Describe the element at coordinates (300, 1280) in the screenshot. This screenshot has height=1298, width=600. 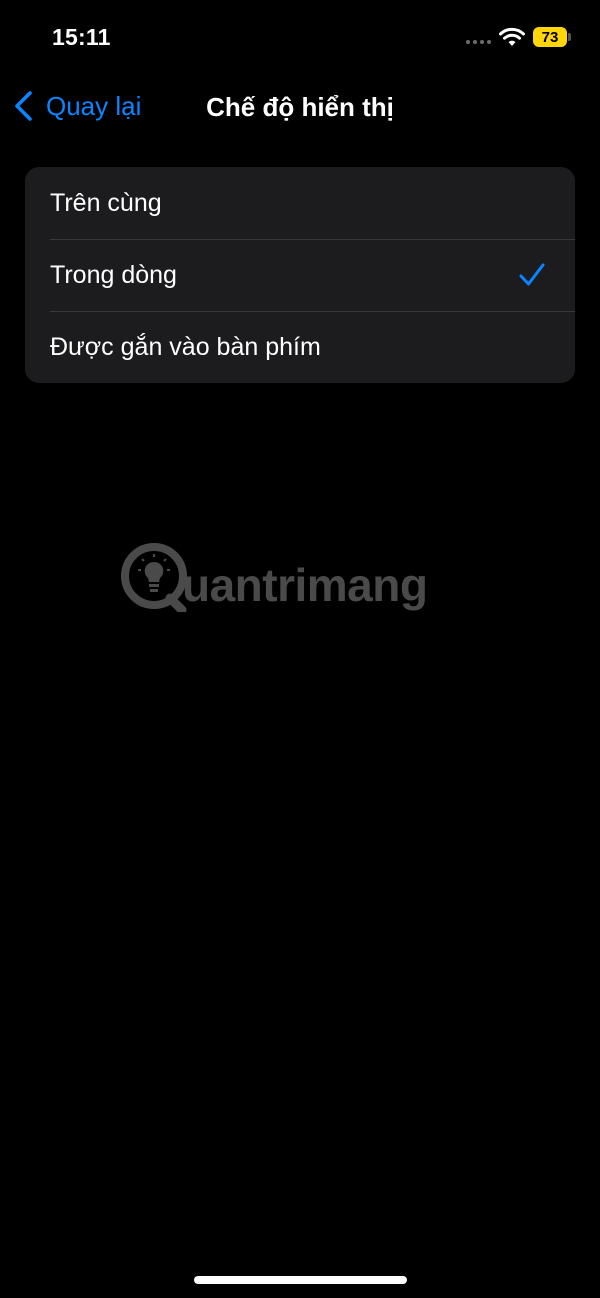
I see `home-indicator` at that location.